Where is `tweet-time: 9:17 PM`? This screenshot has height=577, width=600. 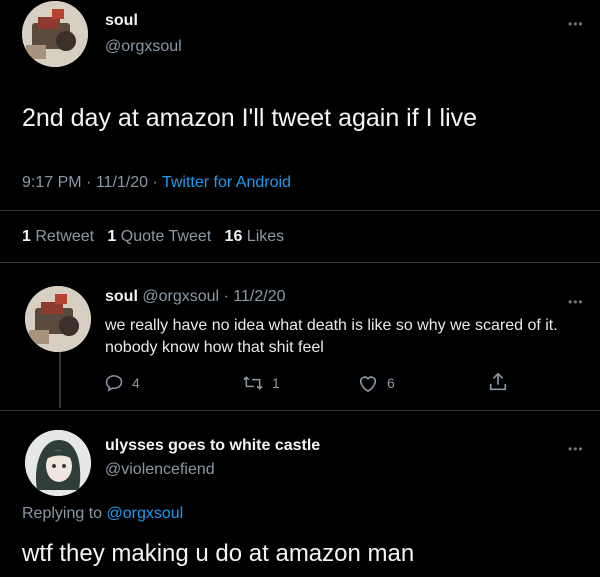 tweet-time: 9:17 PM is located at coordinates (52, 182).